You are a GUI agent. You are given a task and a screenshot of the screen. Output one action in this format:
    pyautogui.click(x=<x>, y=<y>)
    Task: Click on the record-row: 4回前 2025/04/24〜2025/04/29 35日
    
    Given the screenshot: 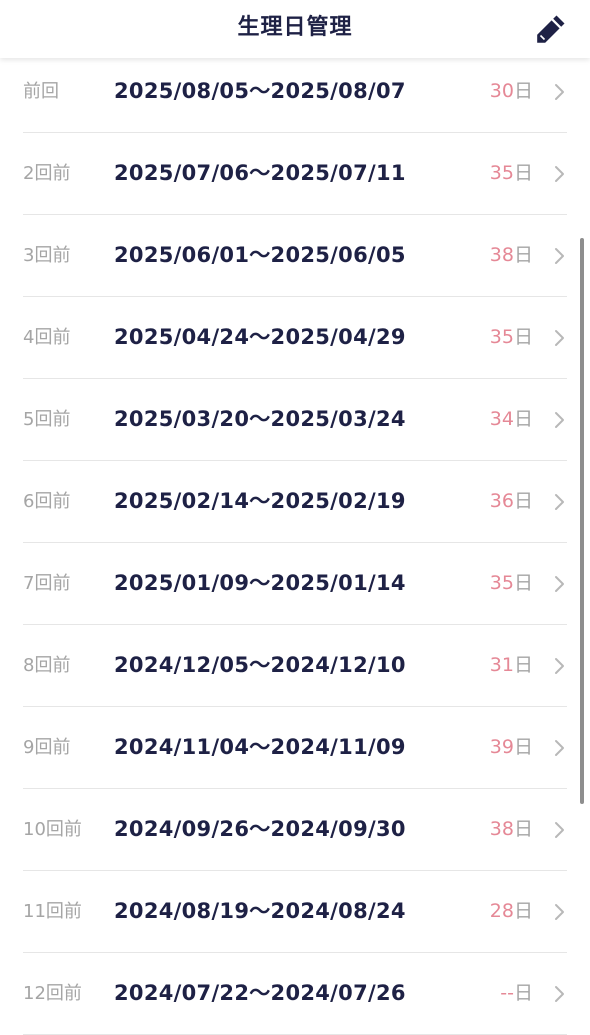 What is the action you would take?
    pyautogui.click(x=295, y=338)
    